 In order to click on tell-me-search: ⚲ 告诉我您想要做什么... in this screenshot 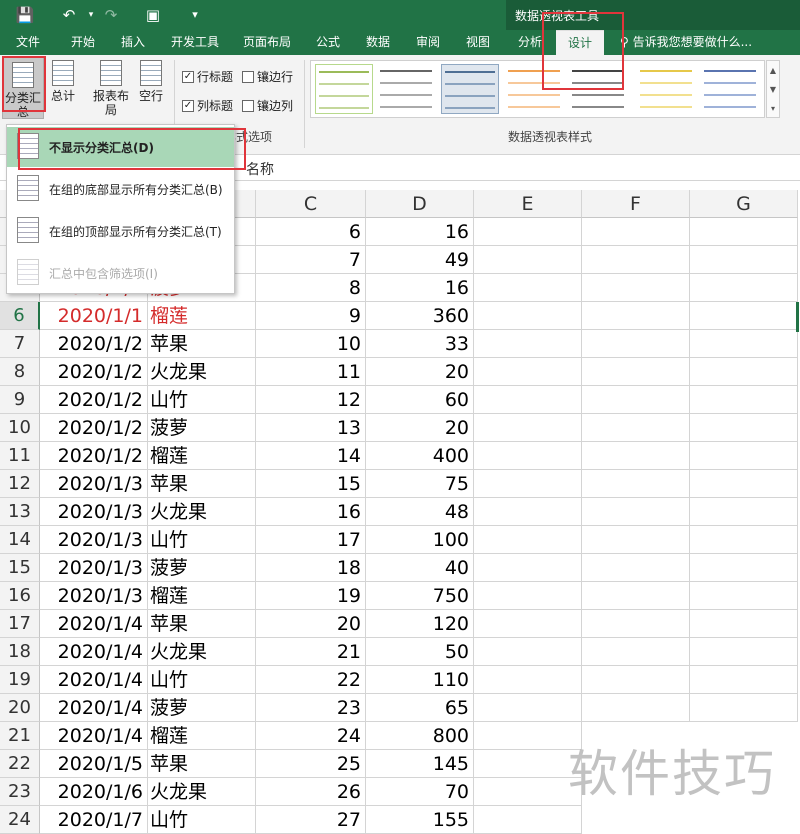, I will do `click(686, 42)`.